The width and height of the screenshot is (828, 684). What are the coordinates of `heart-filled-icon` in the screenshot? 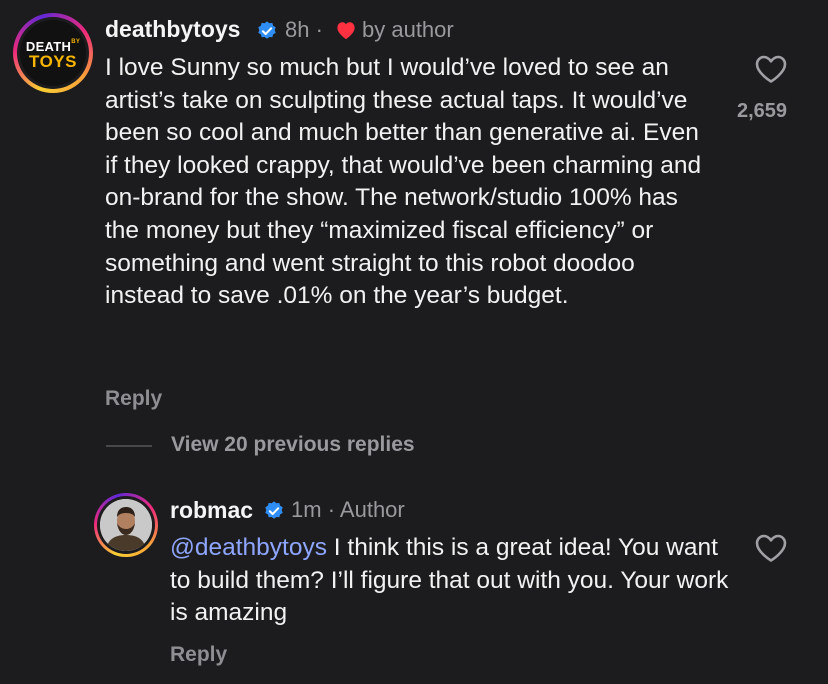 It's located at (346, 31).